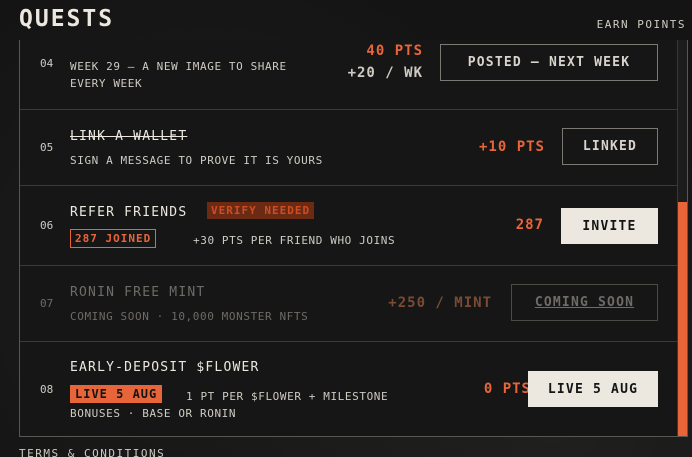 The image size is (692, 457). What do you see at coordinates (507, 389) in the screenshot?
I see `quest-points: 0 PTS` at bounding box center [507, 389].